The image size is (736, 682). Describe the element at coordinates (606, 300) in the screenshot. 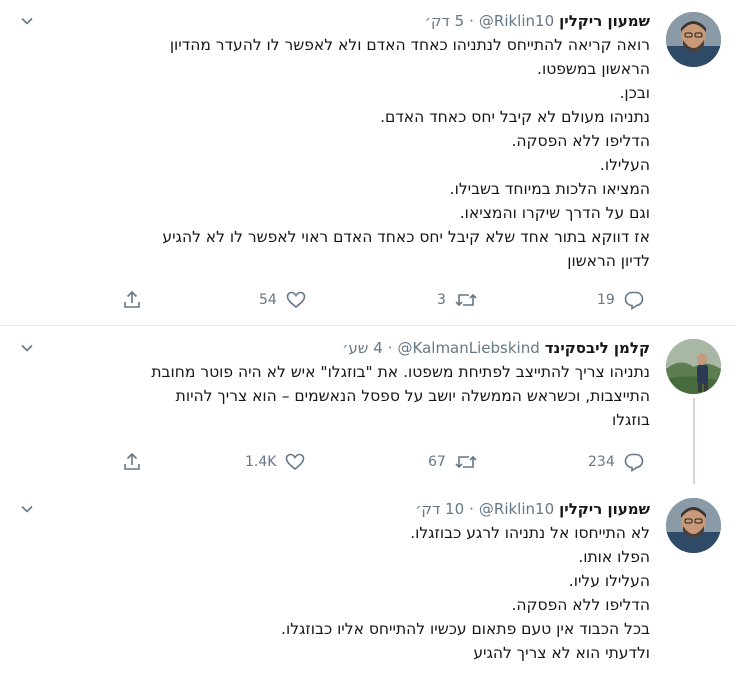

I see `reply-count: 19` at that location.